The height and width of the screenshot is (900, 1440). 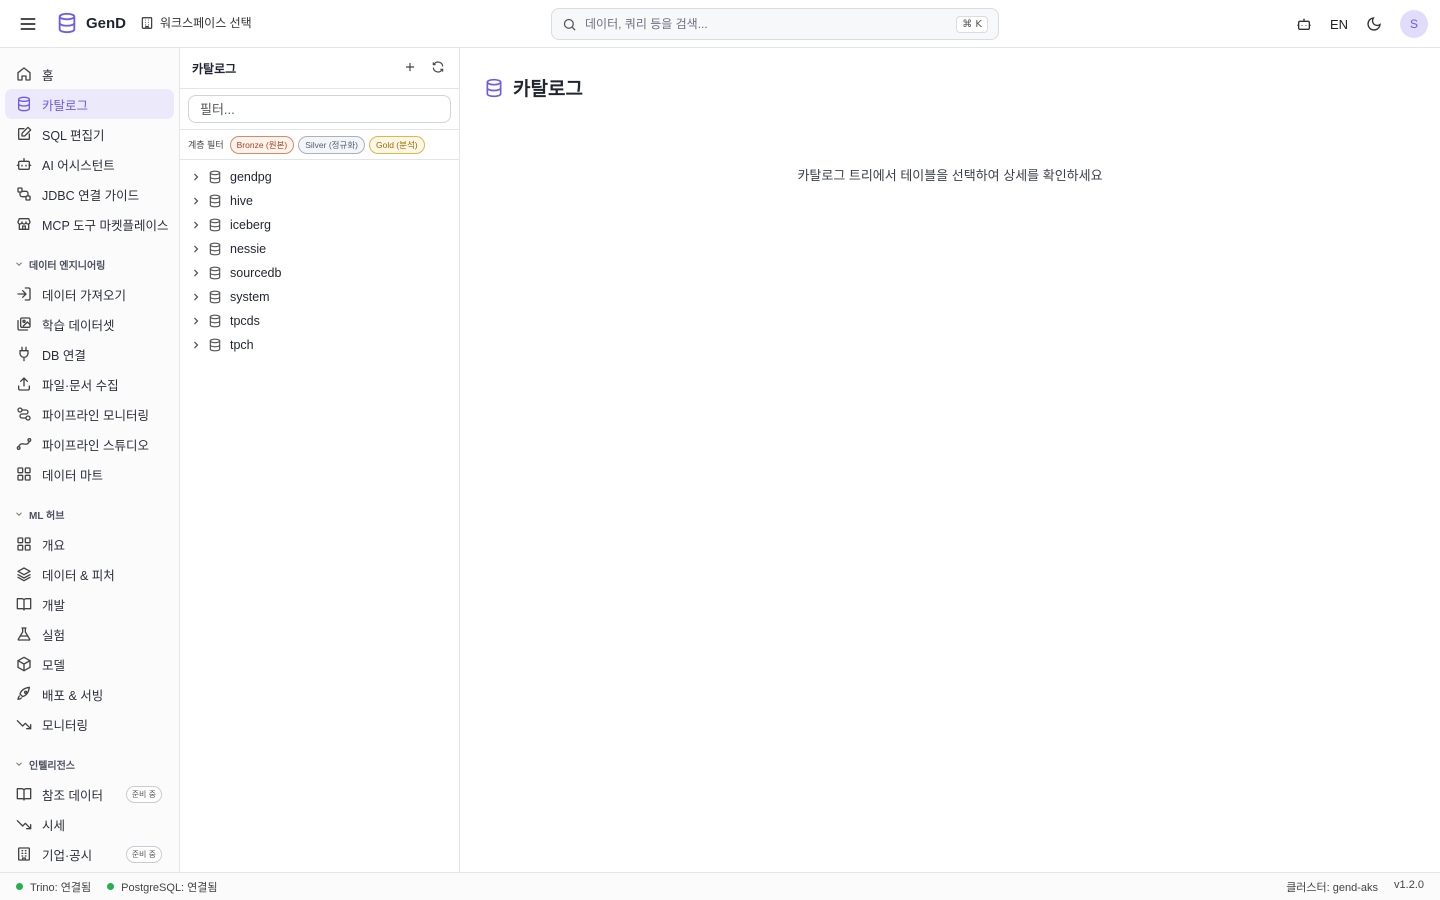 I want to click on tier-gold-chip: Gold (분석), so click(x=396, y=144).